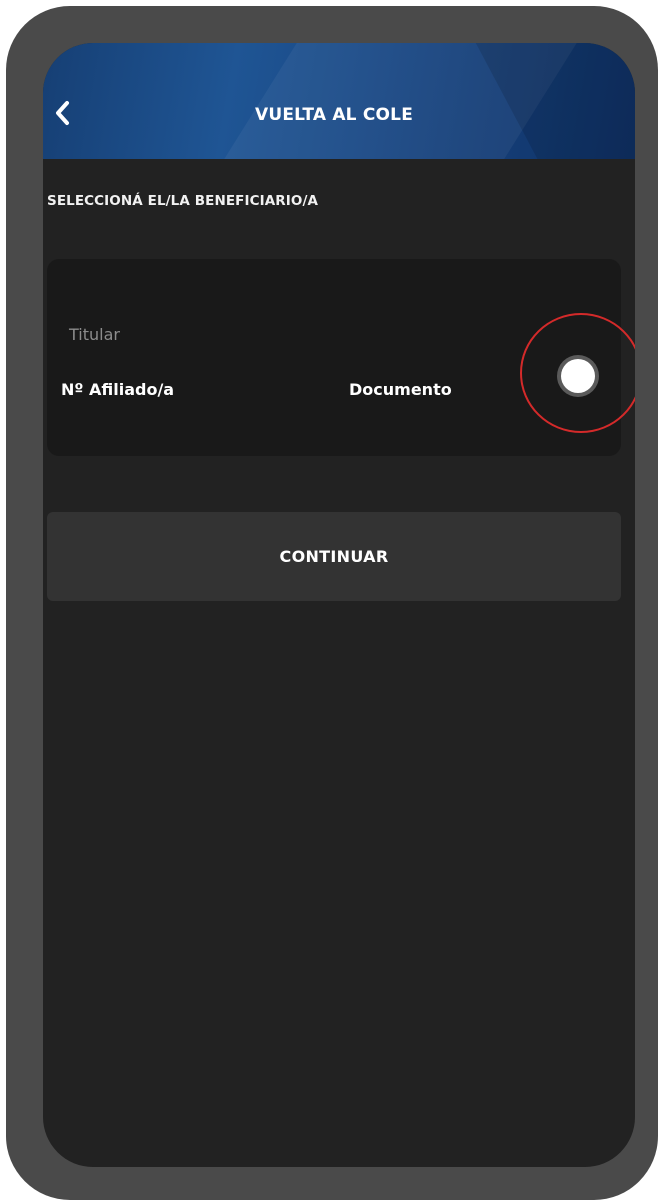 The image size is (658, 1200). I want to click on page-title: VUELTA AL COLE, so click(334, 115).